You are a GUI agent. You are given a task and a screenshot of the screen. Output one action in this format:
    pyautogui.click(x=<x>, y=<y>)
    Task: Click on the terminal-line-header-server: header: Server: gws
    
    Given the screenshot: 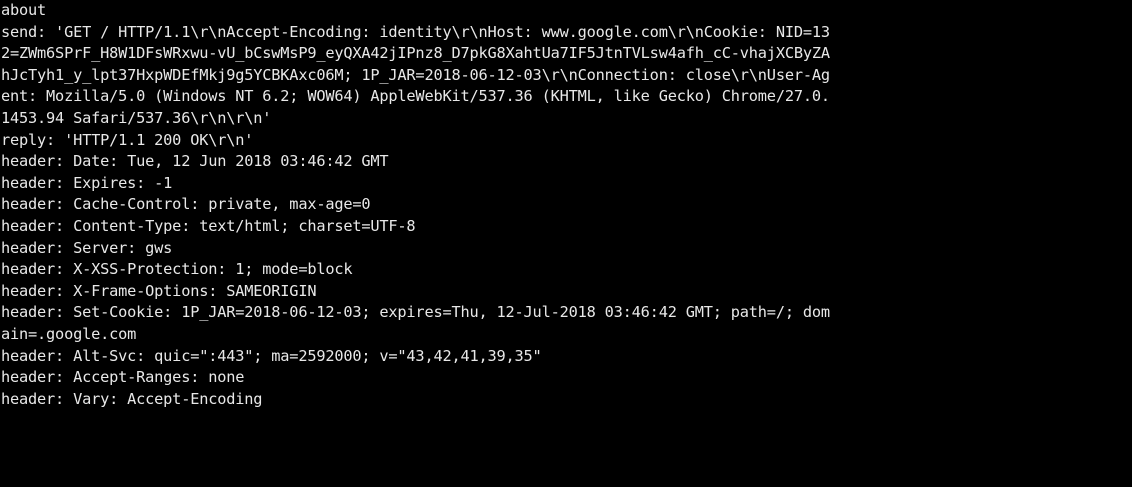 What is the action you would take?
    pyautogui.click(x=87, y=247)
    